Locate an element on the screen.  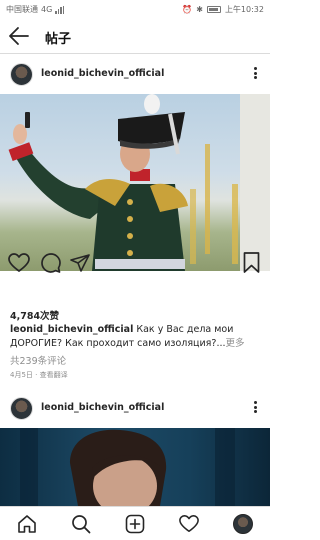
post-date-line: 4月5日 · 查看翻译 is located at coordinates (39, 375).